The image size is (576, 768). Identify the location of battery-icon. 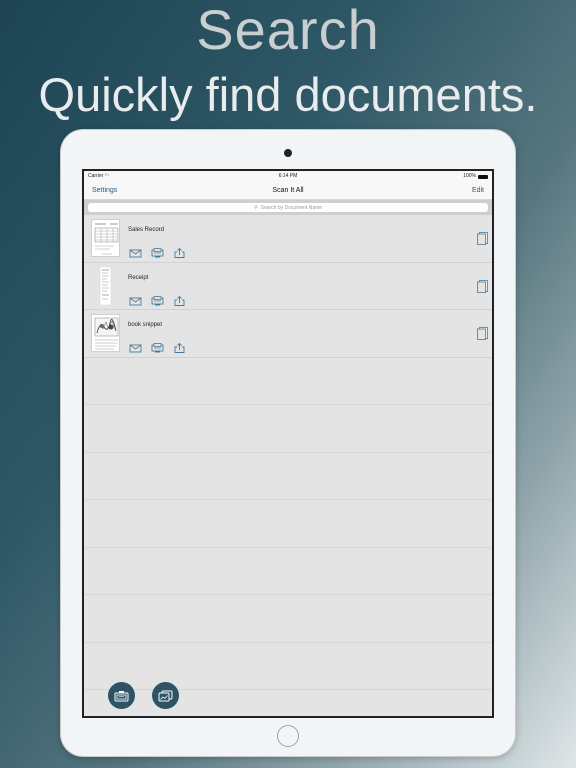
(483, 176).